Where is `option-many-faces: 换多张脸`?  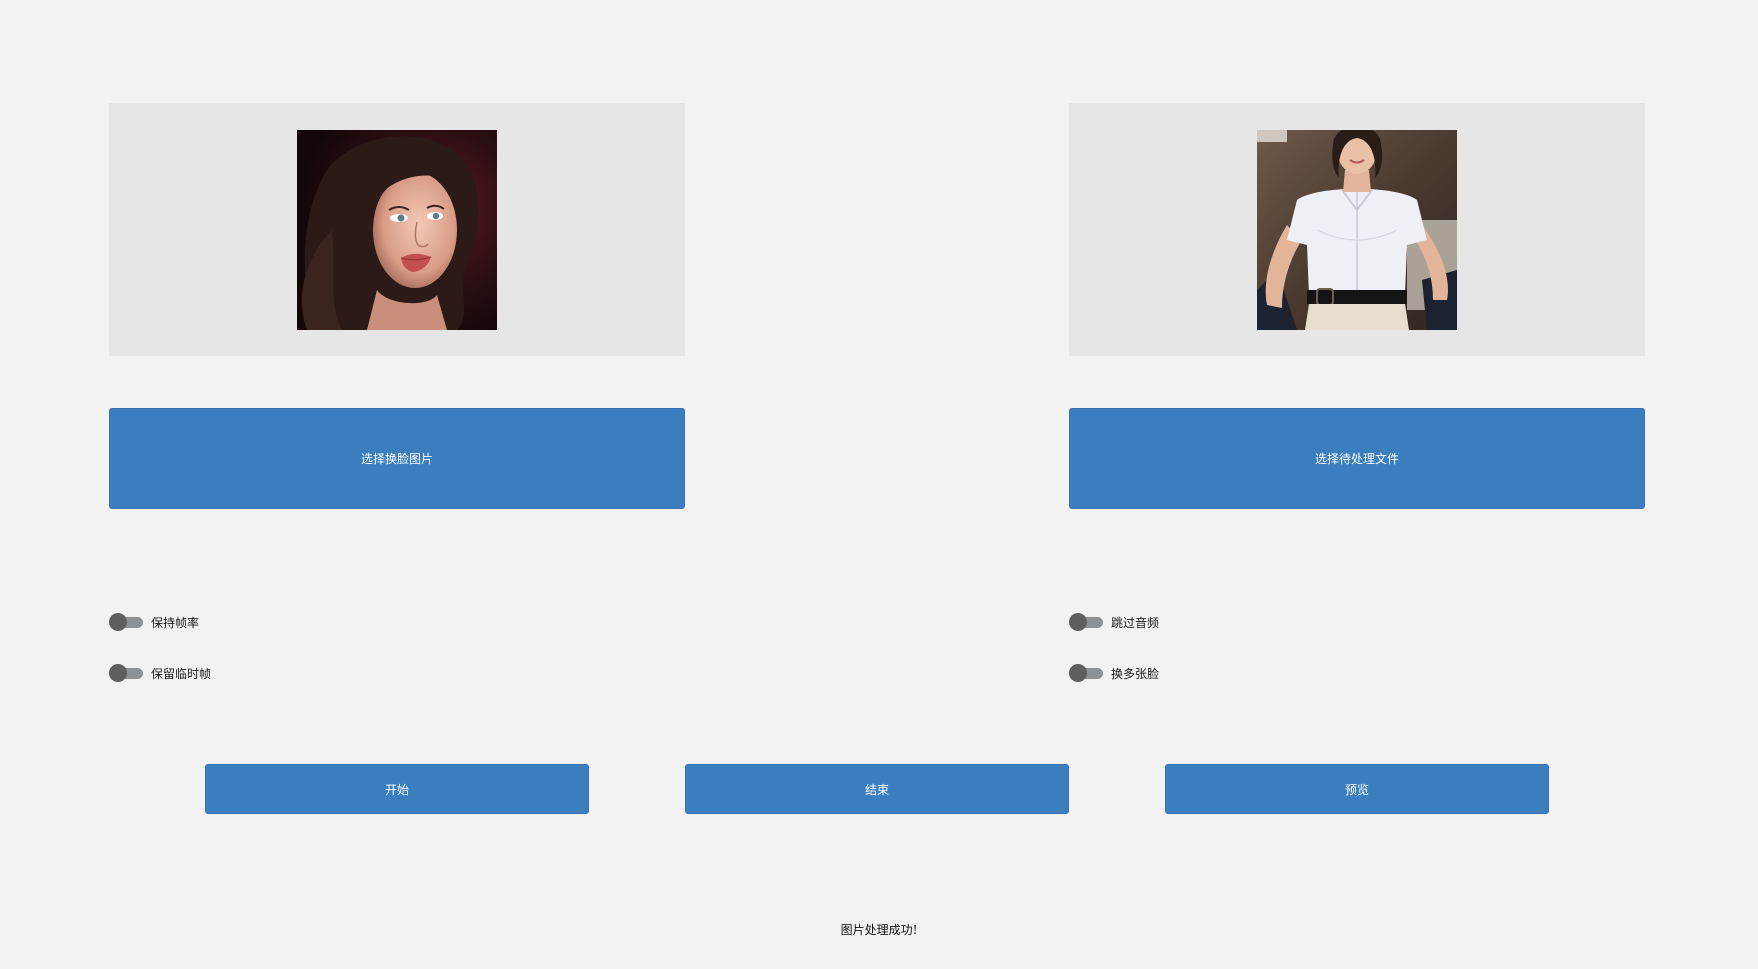
option-many-faces: 换多张脸 is located at coordinates (1114, 673).